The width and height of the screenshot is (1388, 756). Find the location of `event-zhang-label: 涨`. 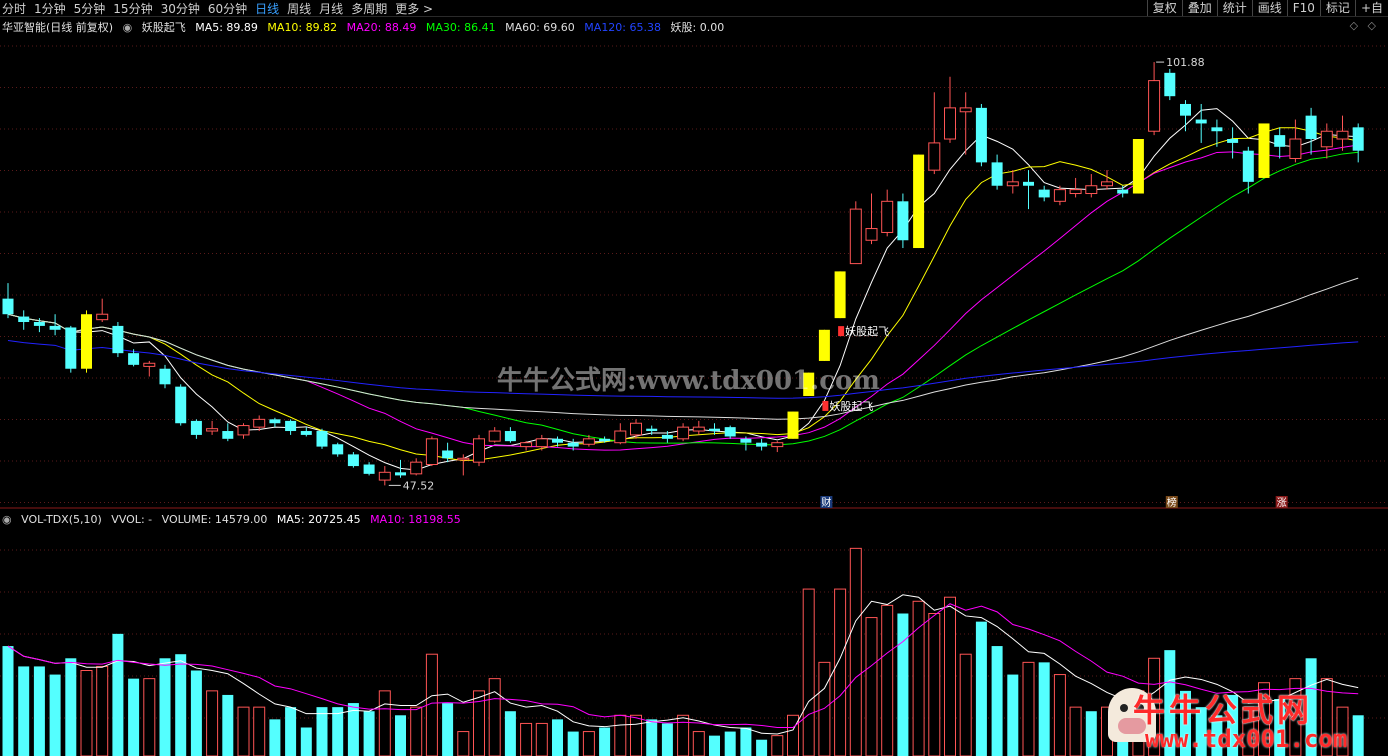

event-zhang-label: 涨 is located at coordinates (1282, 503).